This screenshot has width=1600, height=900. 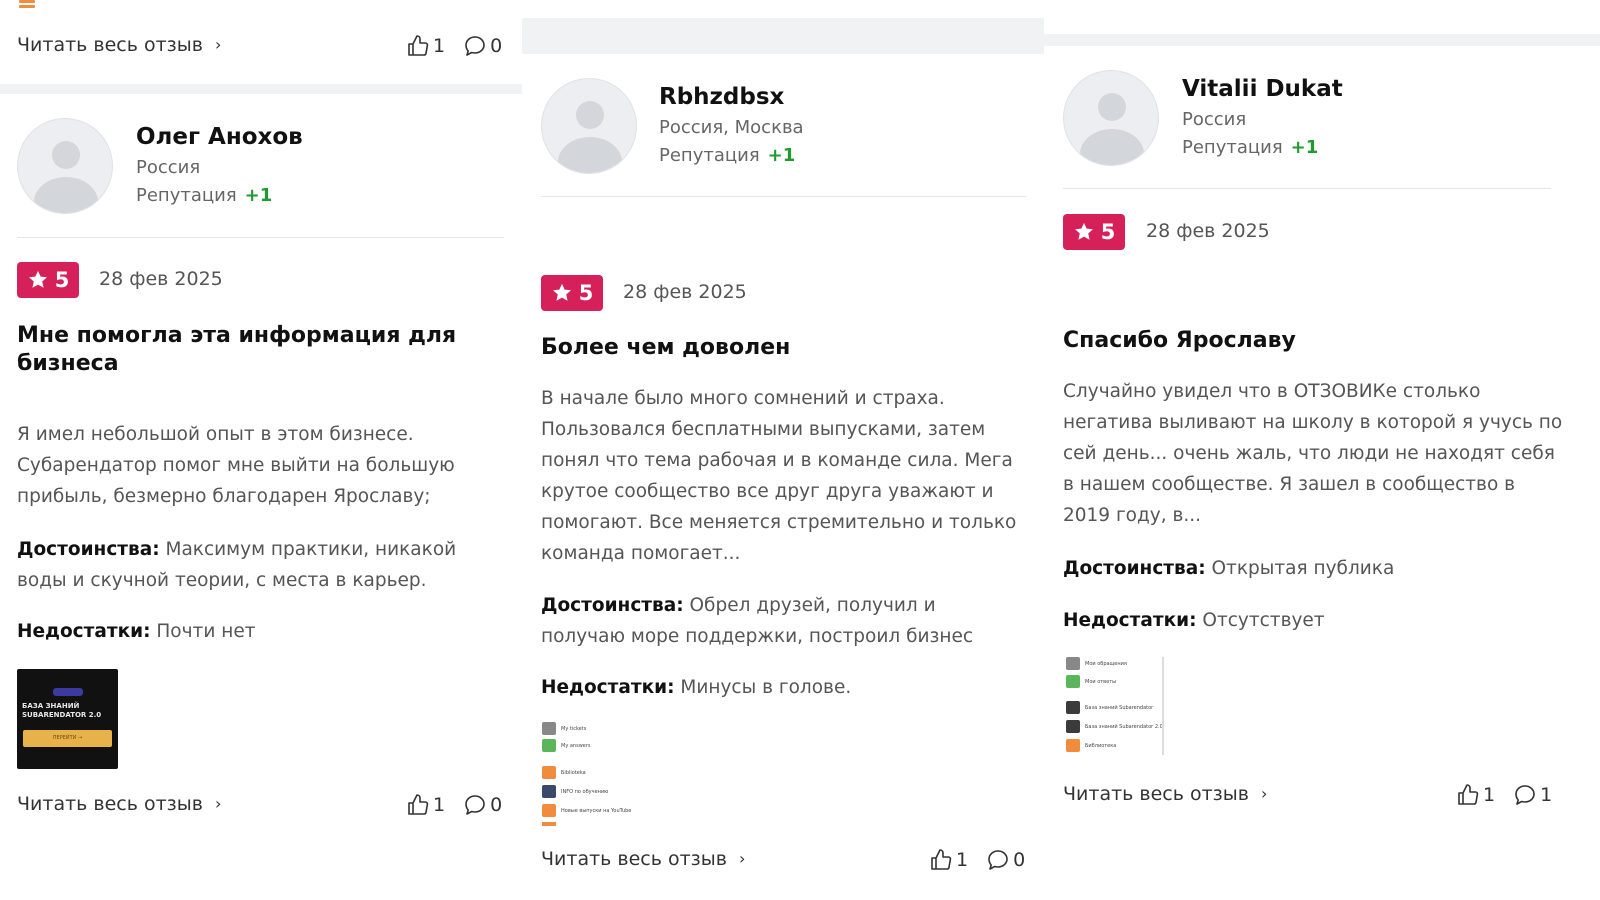 I want to click on review-image-thumbnail: БАЗА ЗНАНИЙ SUBARENDATOR 2.0 ПЕРЕЙТИ →, so click(x=67, y=719).